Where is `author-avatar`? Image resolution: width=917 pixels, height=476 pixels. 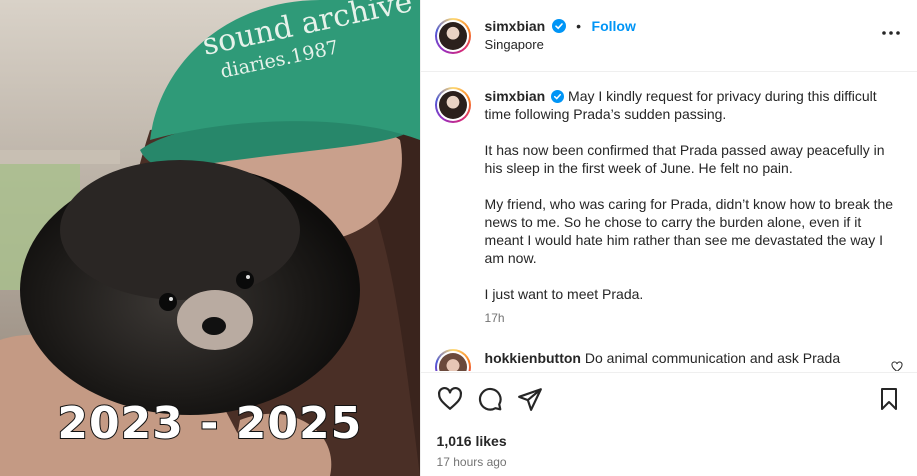
author-avatar is located at coordinates (452, 35).